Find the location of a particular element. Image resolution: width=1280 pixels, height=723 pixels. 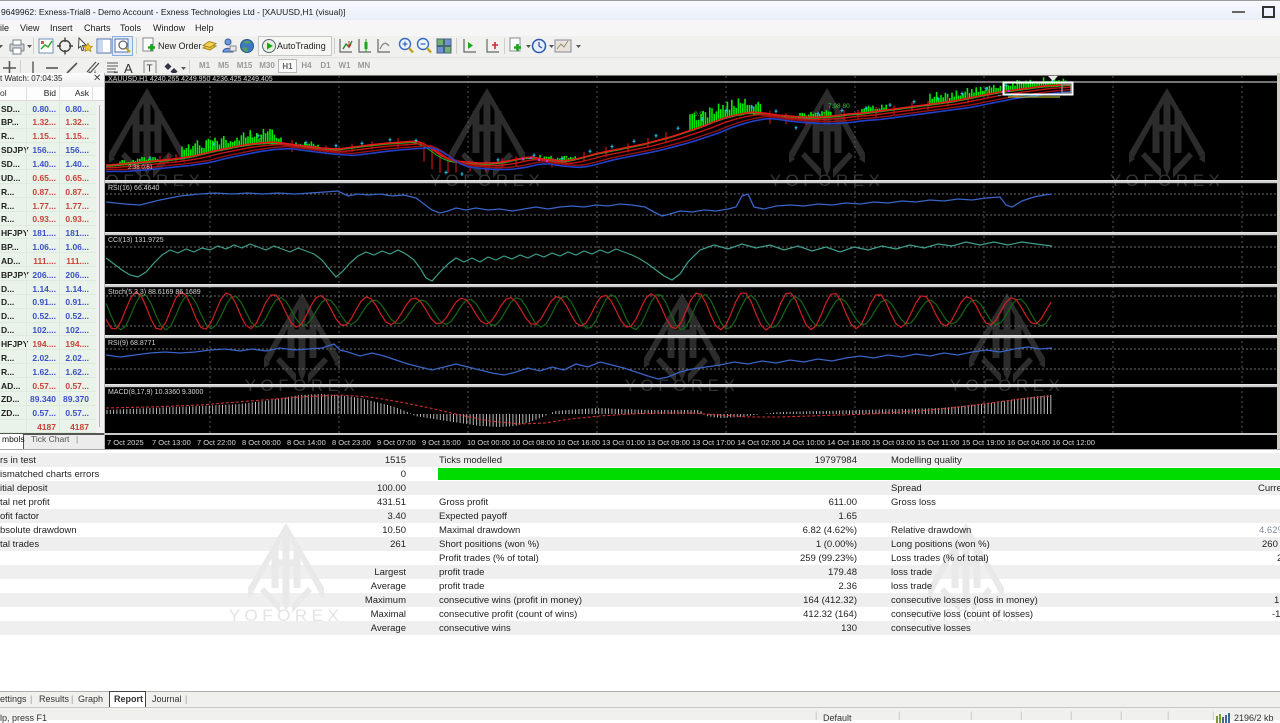

svg-text: MACD(8,17,9) 10.3360 9.3000 is located at coordinates (155, 392).